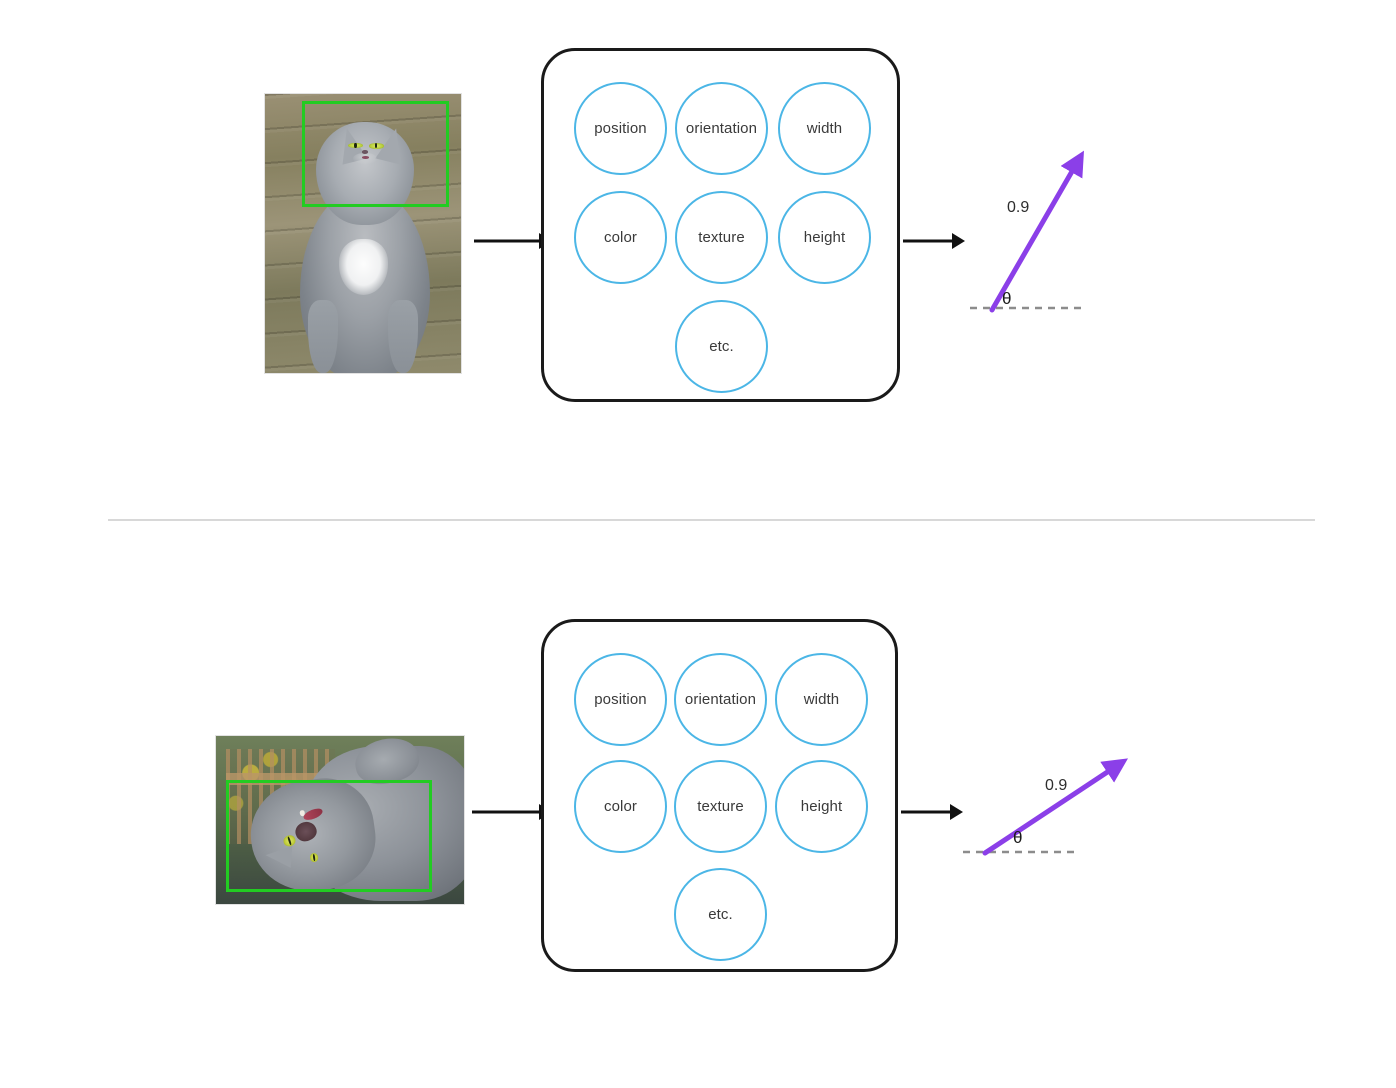 This screenshot has height=1088, width=1396. I want to click on cat-photo-lying, so click(340, 820).